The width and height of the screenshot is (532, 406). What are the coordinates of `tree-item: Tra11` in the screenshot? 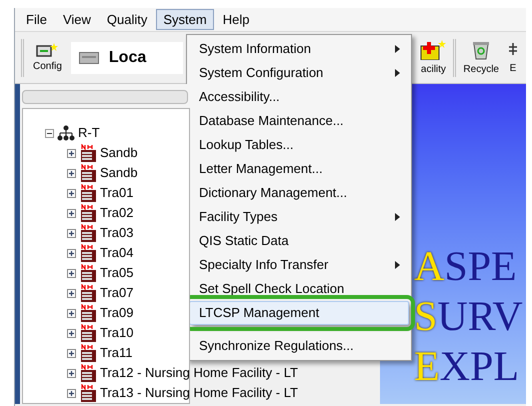 It's located at (116, 353).